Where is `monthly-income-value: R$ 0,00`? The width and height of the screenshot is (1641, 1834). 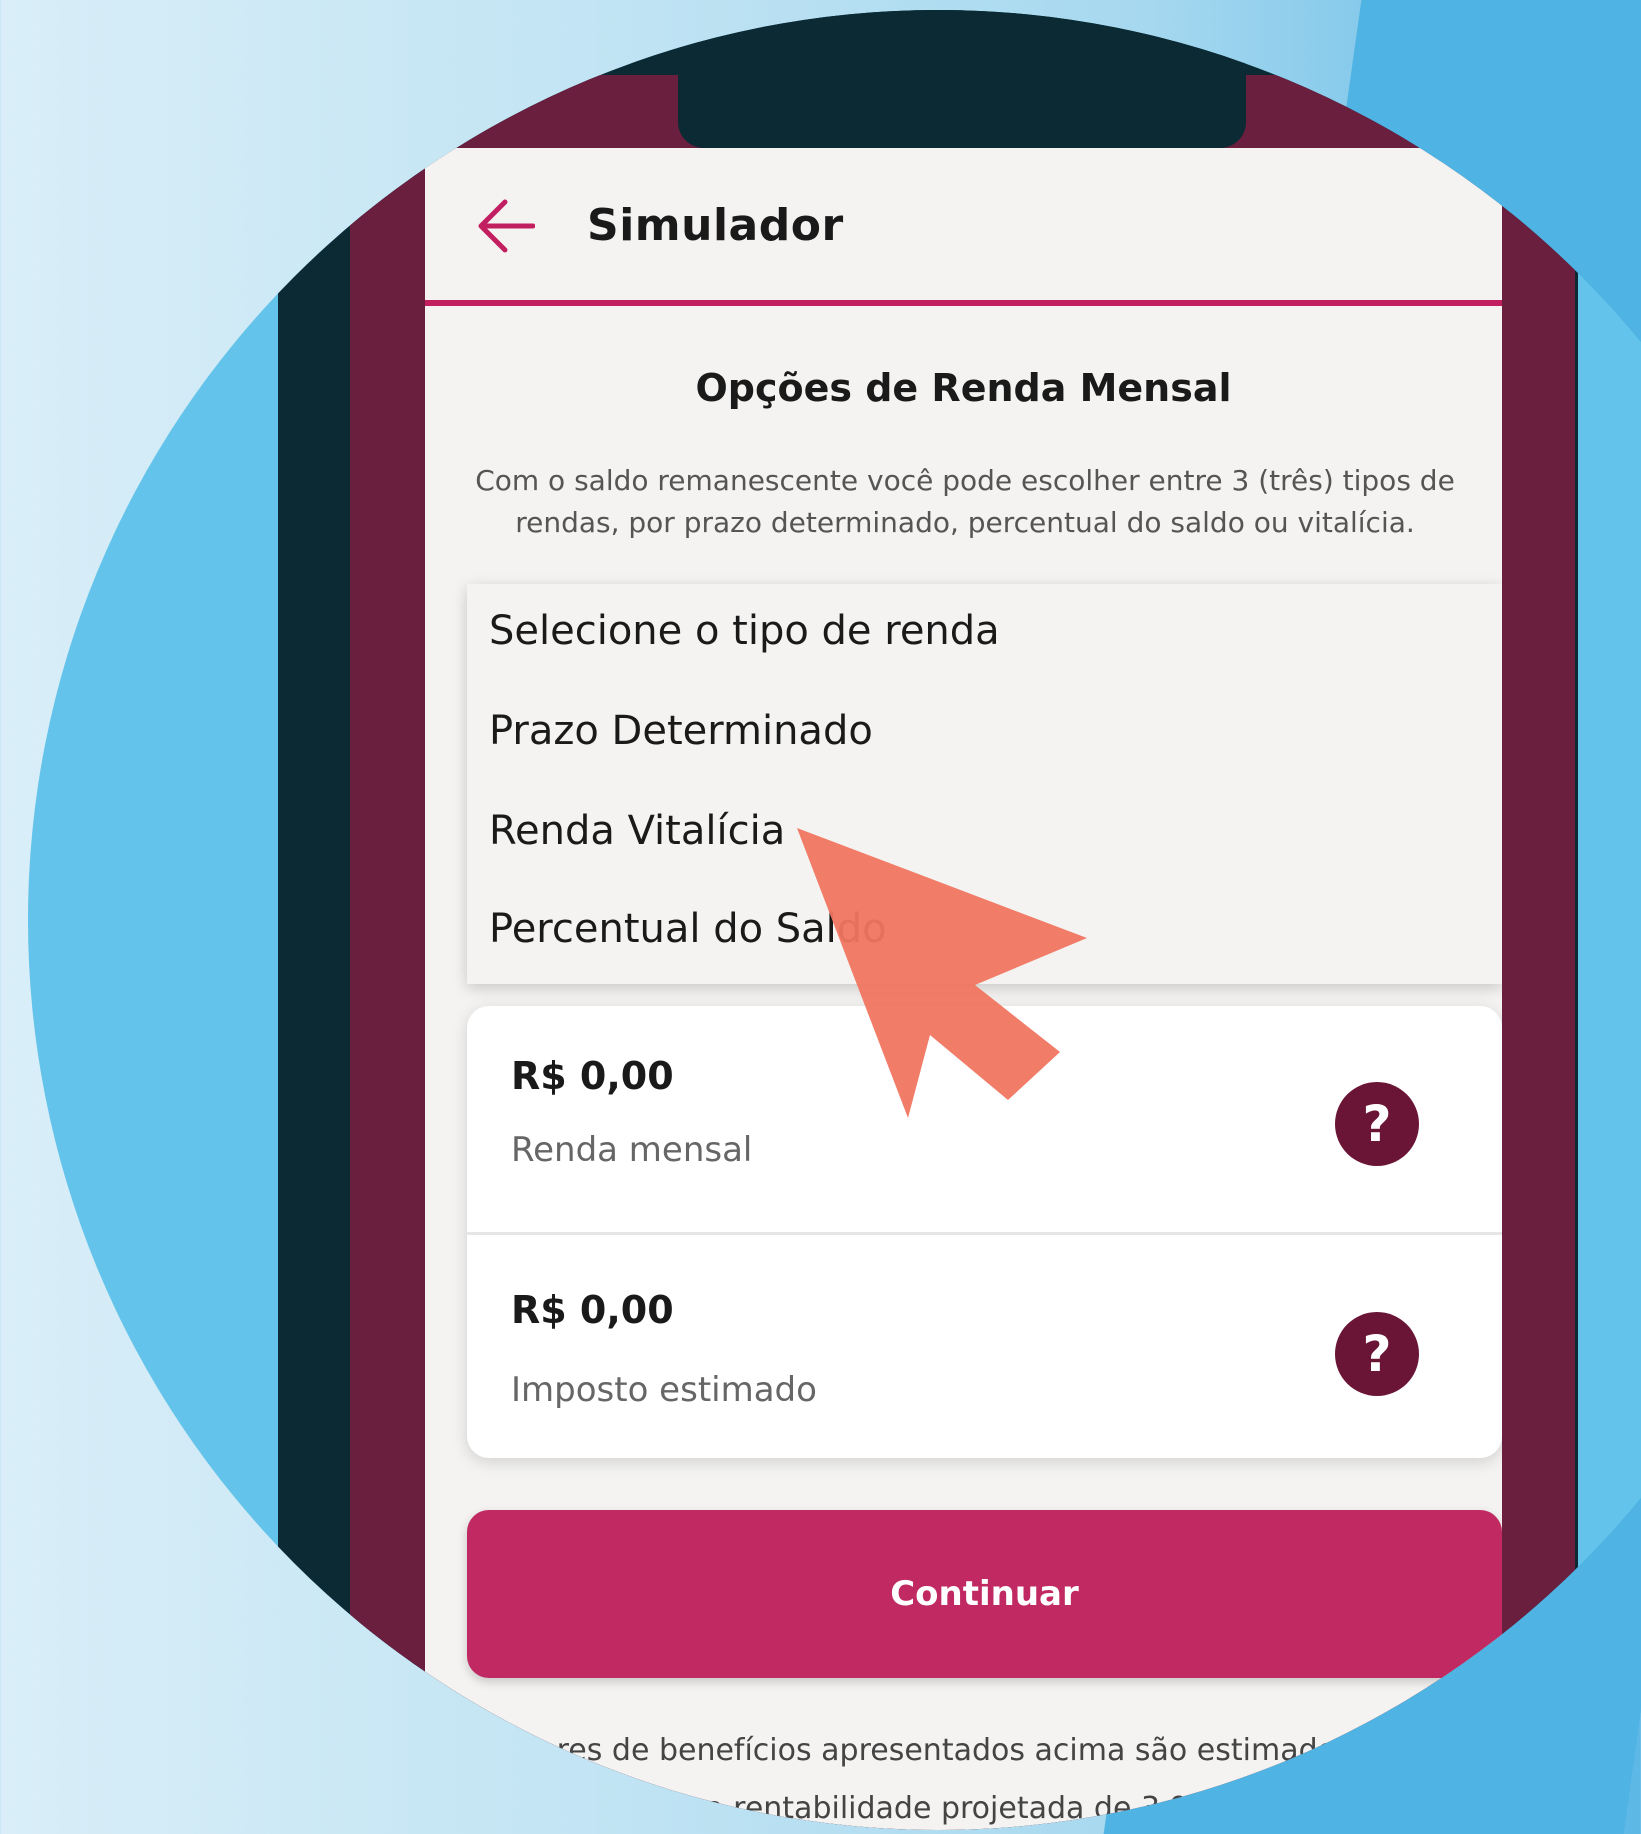
monthly-income-value: R$ 0,00 is located at coordinates (592, 1076).